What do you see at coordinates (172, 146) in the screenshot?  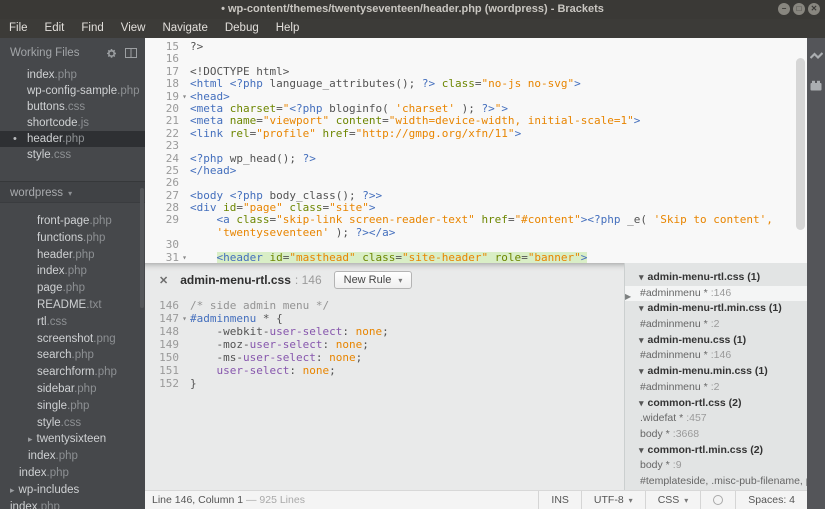 I see `line-number: 23` at bounding box center [172, 146].